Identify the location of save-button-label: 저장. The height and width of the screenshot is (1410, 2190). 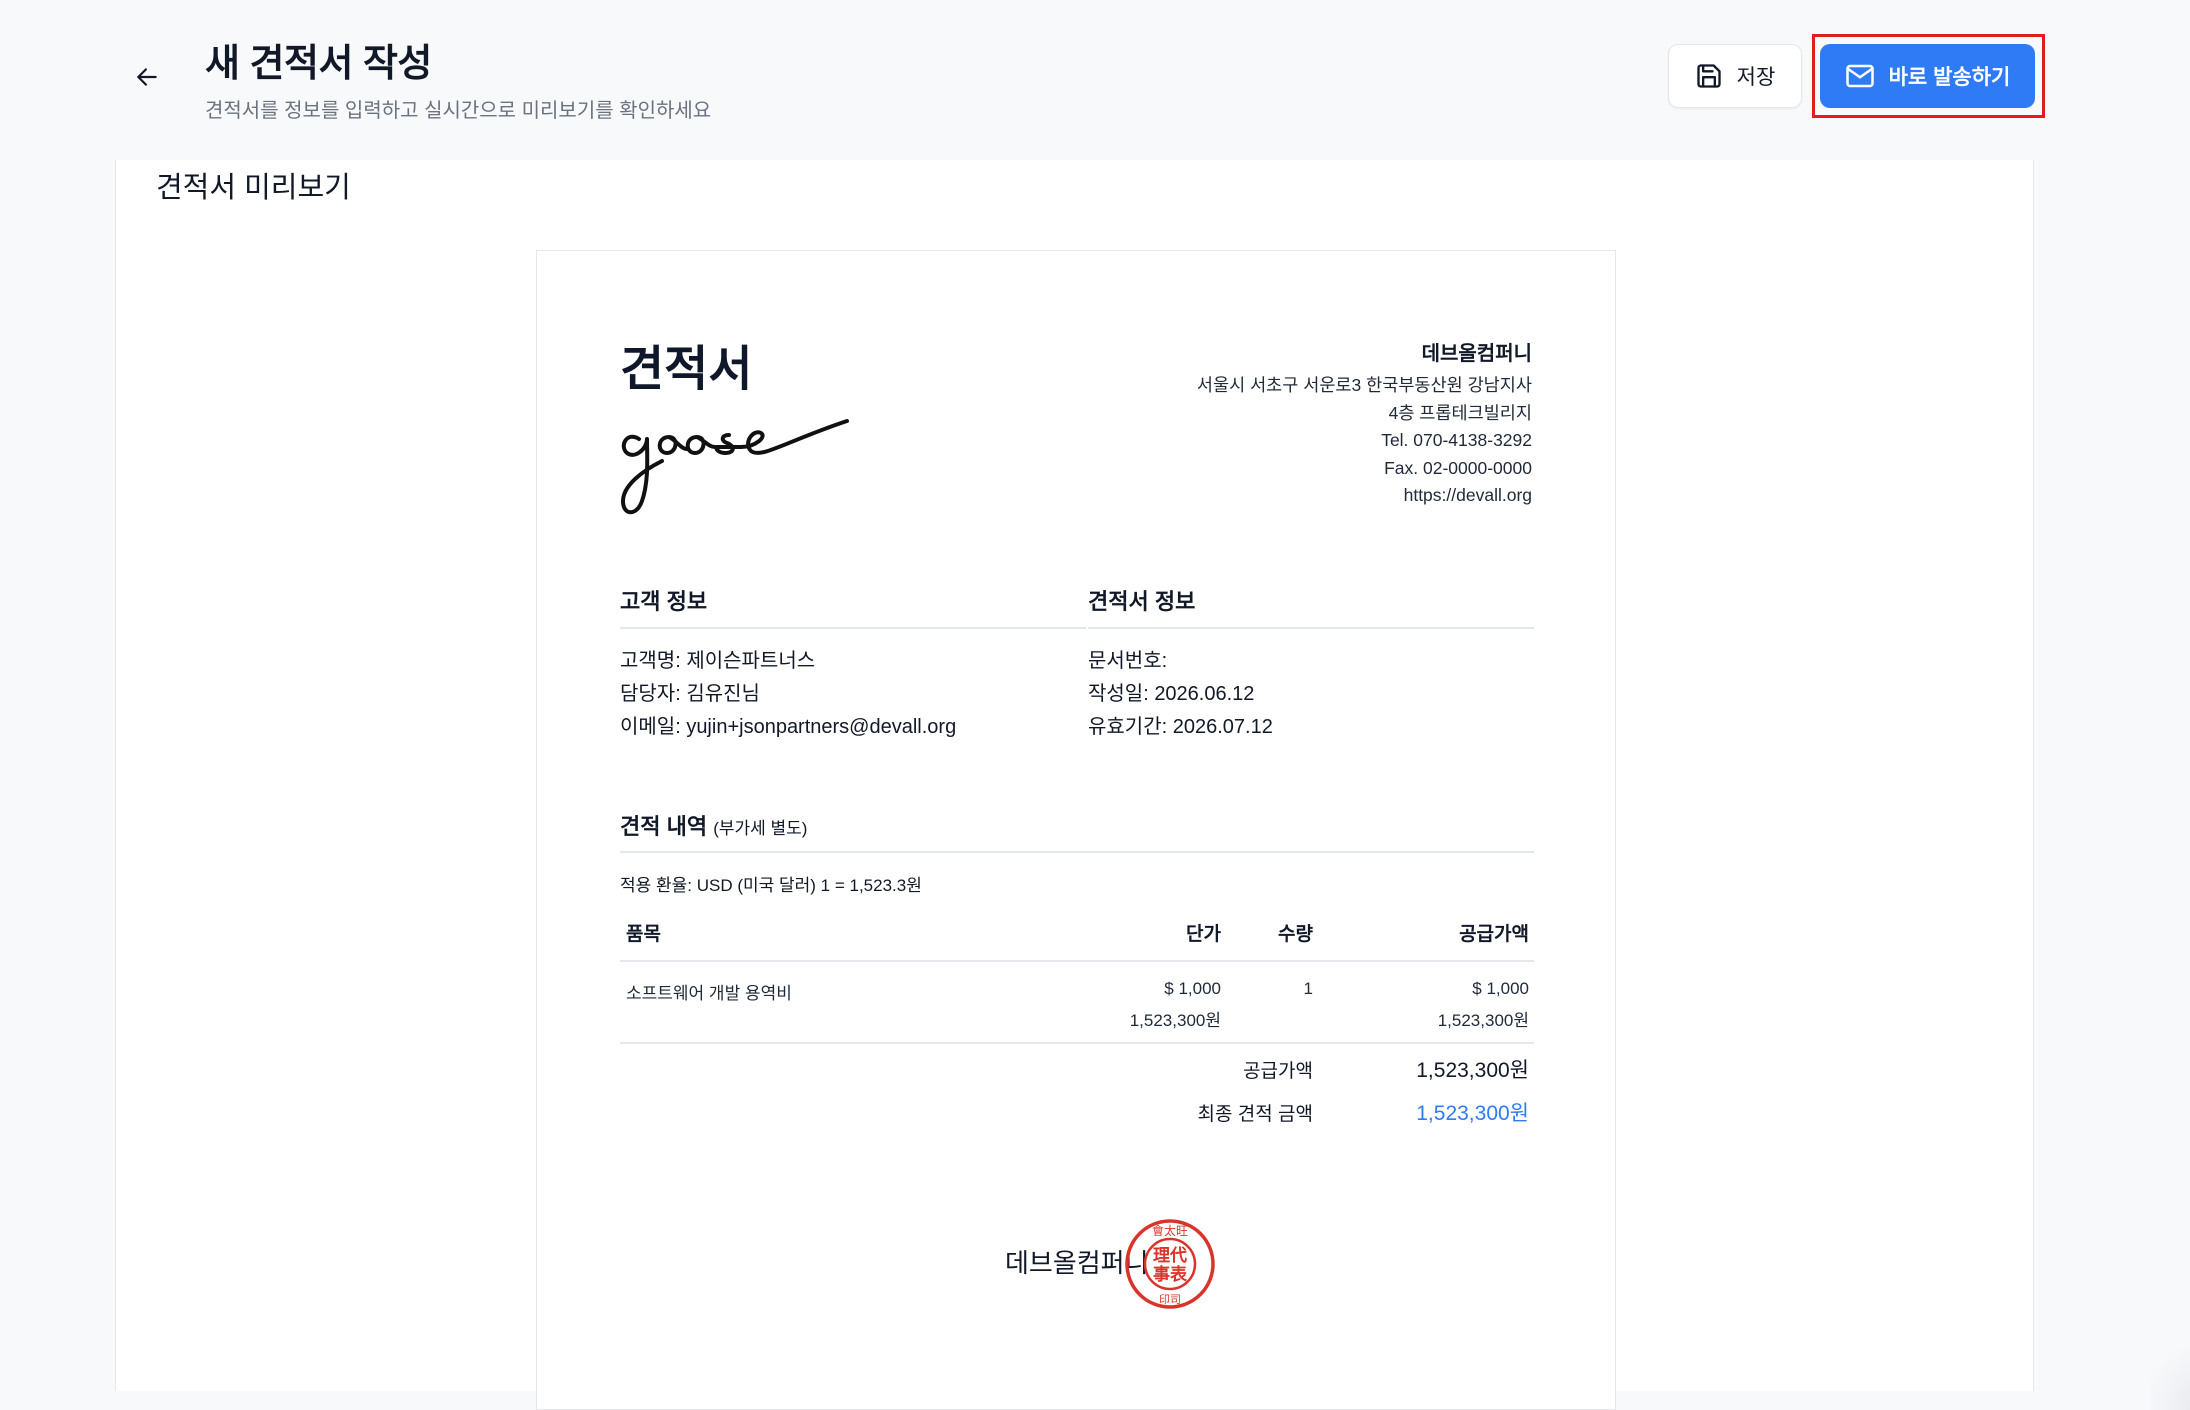
(1756, 77).